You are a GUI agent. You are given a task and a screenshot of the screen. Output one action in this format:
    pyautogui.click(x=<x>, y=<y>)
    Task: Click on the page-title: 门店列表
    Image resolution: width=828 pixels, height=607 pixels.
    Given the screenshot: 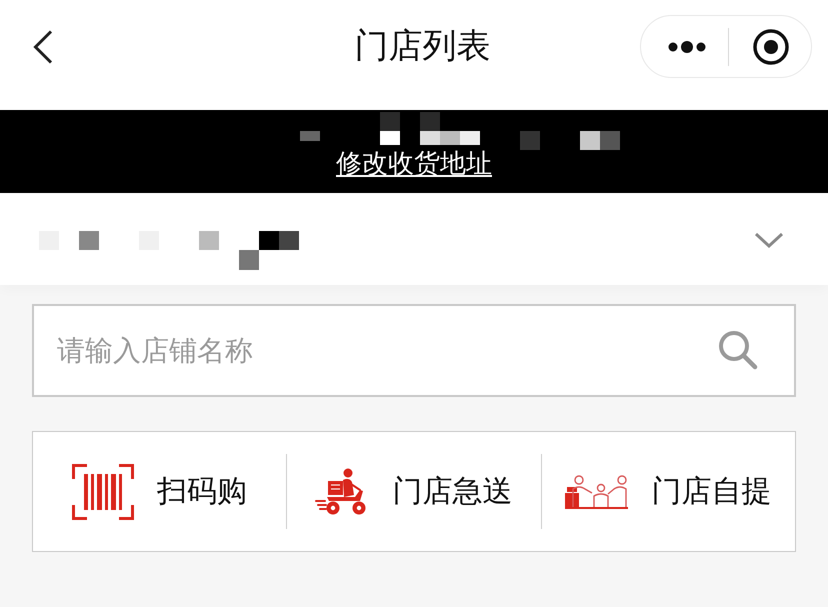 What is the action you would take?
    pyautogui.click(x=422, y=46)
    